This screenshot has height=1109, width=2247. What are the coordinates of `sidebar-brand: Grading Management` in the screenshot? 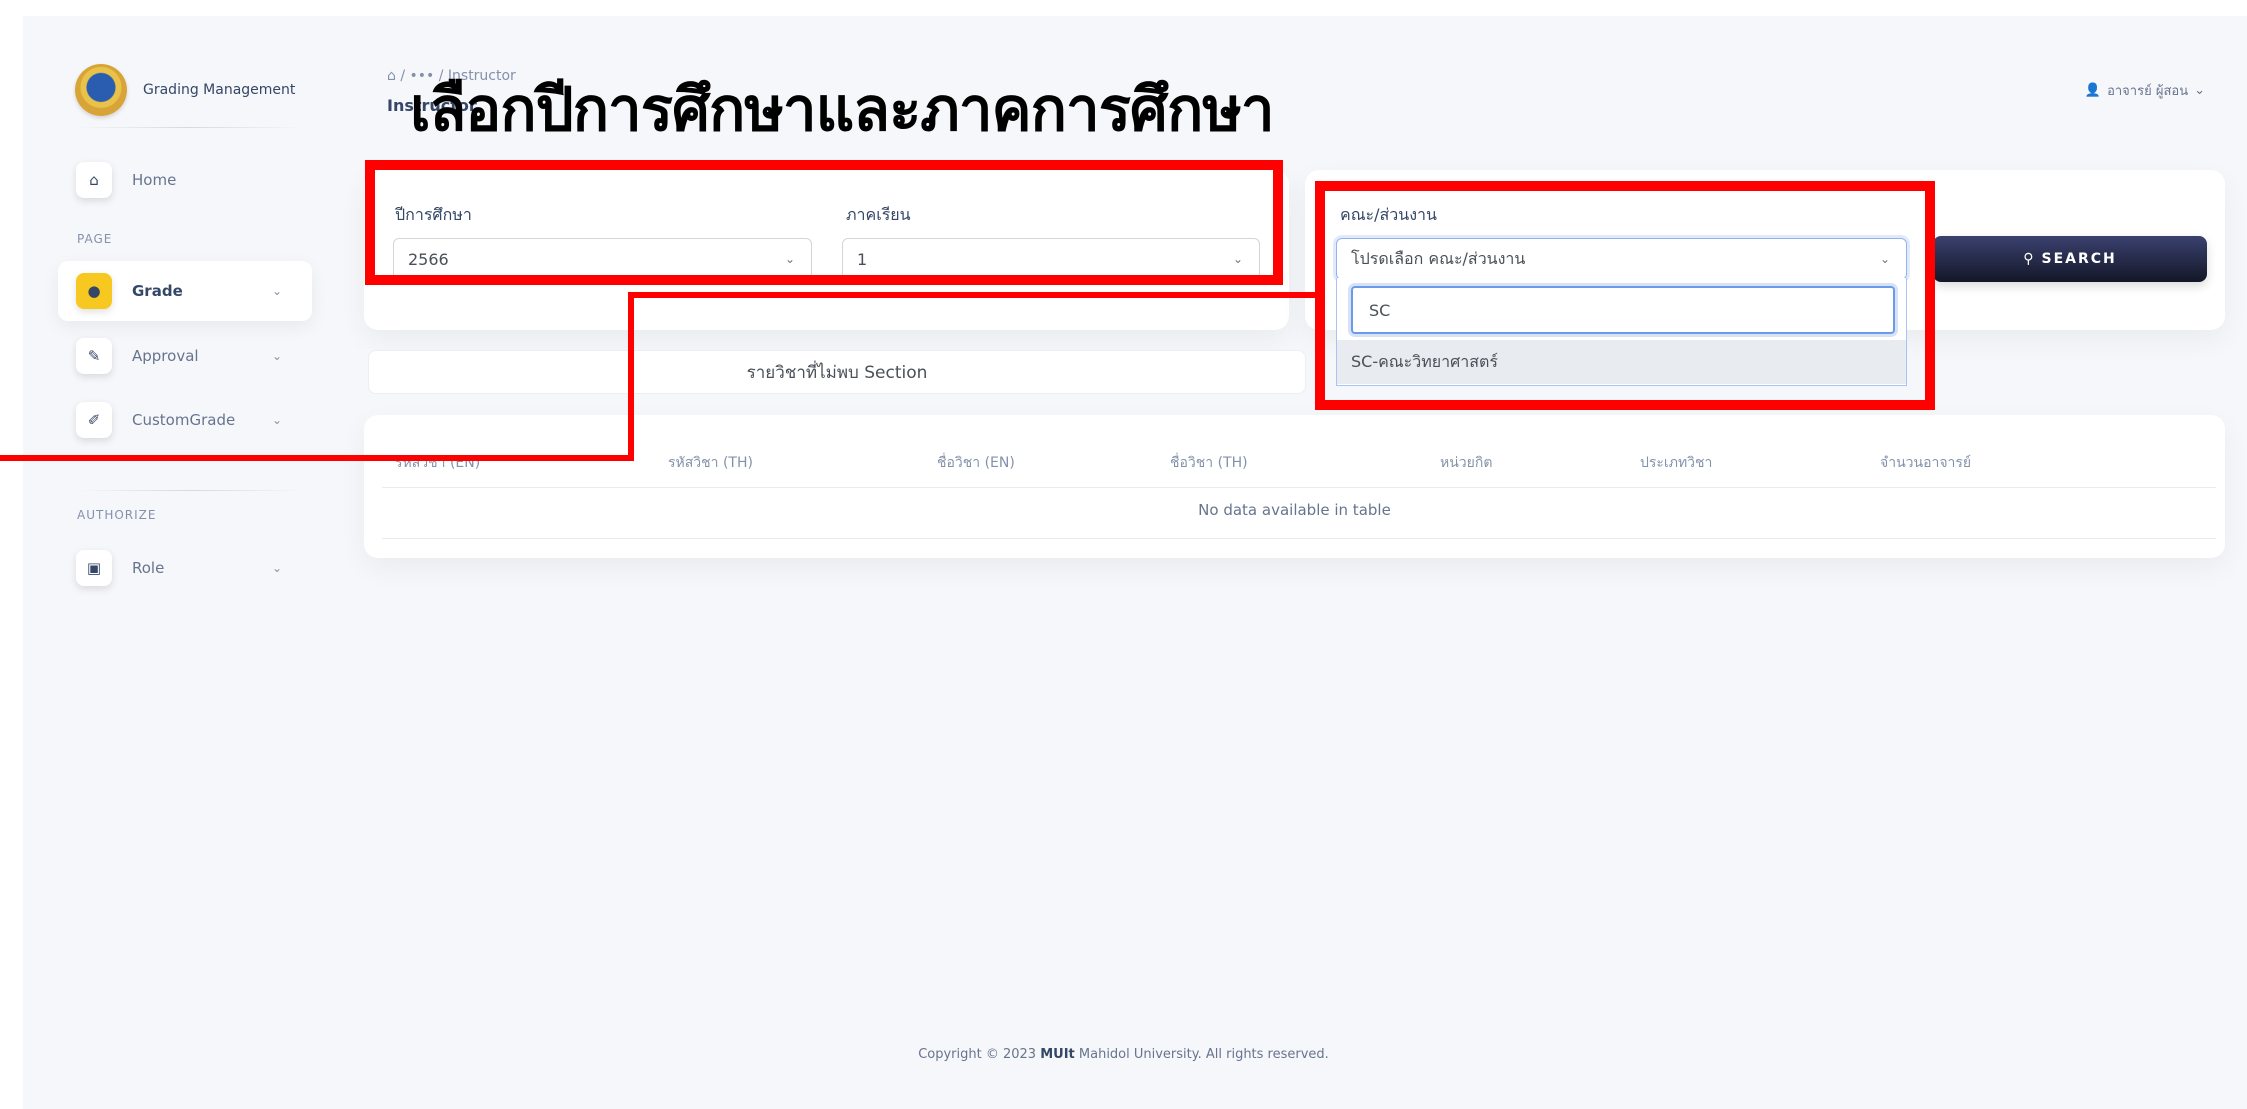 It's located at (185, 90).